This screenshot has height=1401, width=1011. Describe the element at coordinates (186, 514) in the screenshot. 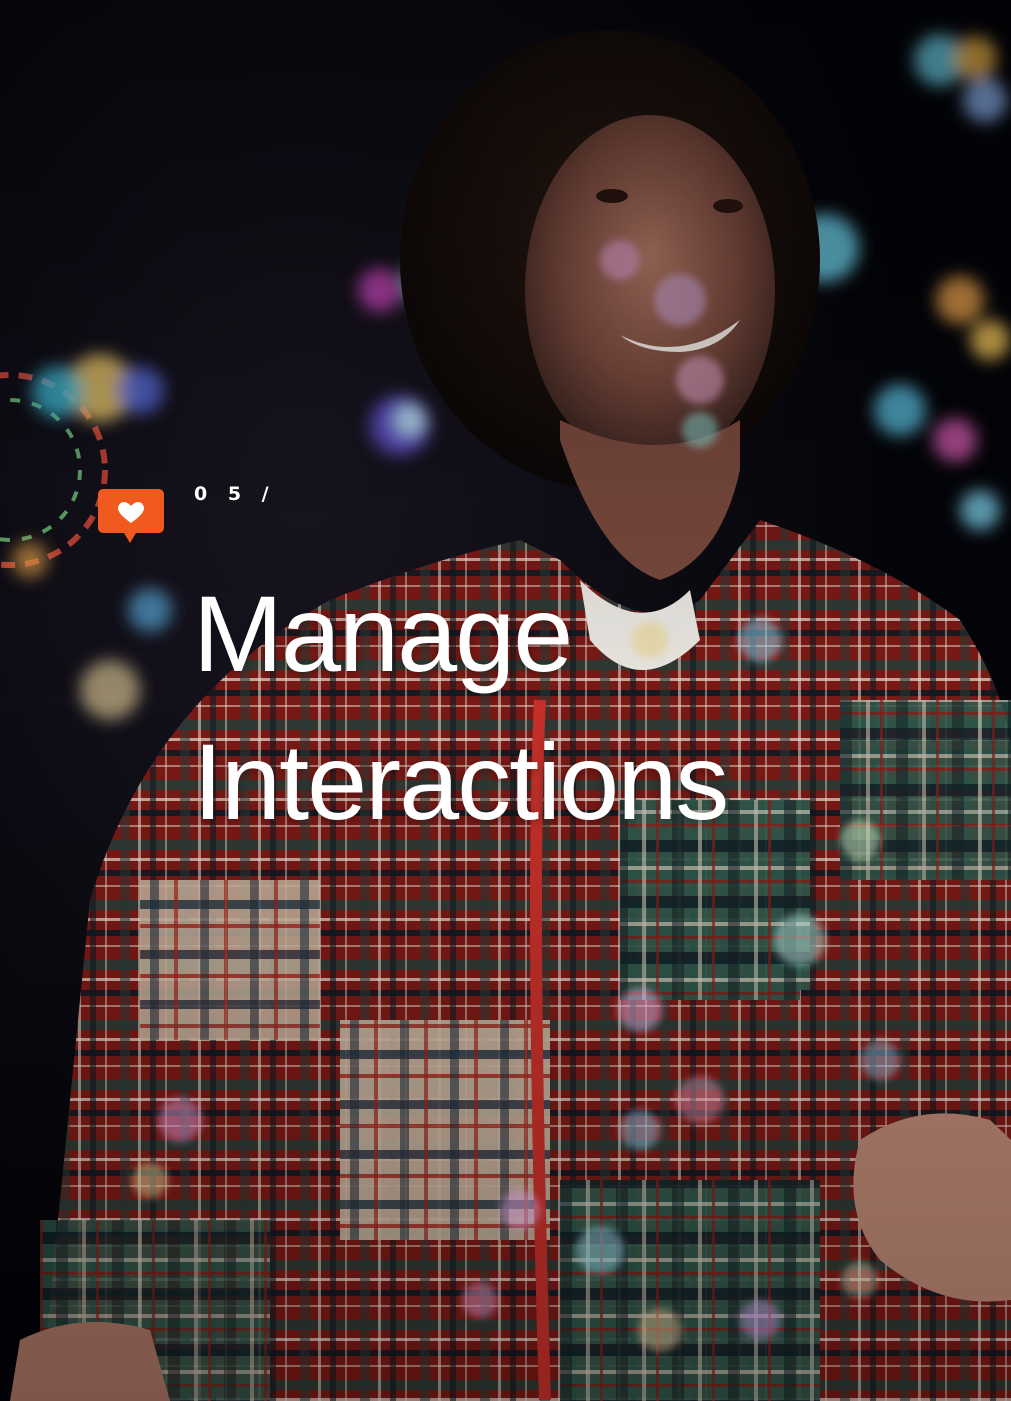

I see `section-marker: 0 5 /` at that location.